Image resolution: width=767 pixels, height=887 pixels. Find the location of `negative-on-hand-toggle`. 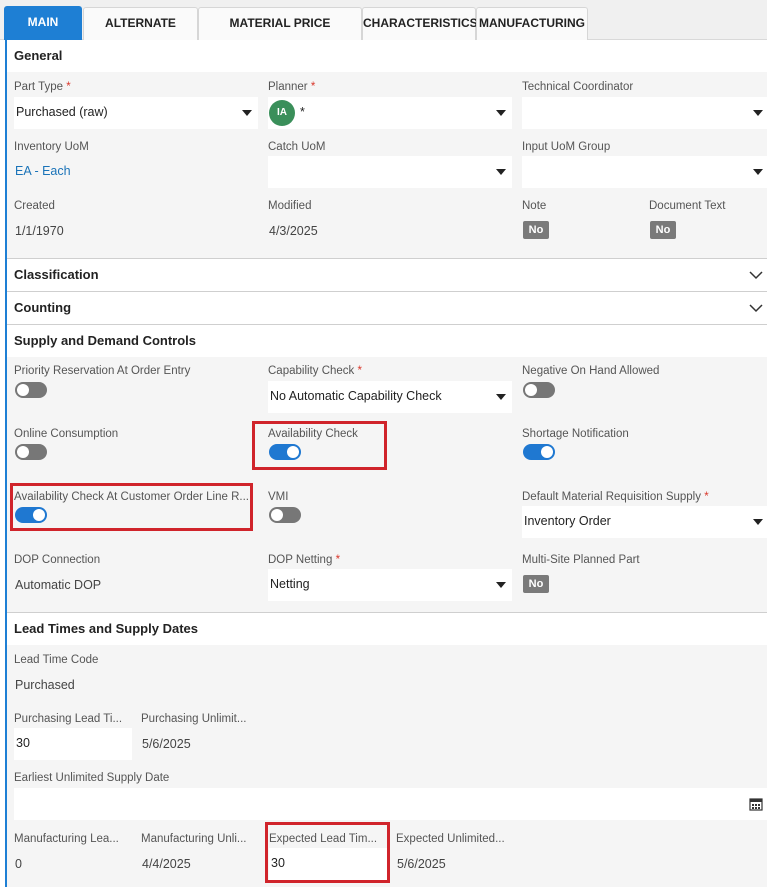

negative-on-hand-toggle is located at coordinates (539, 390).